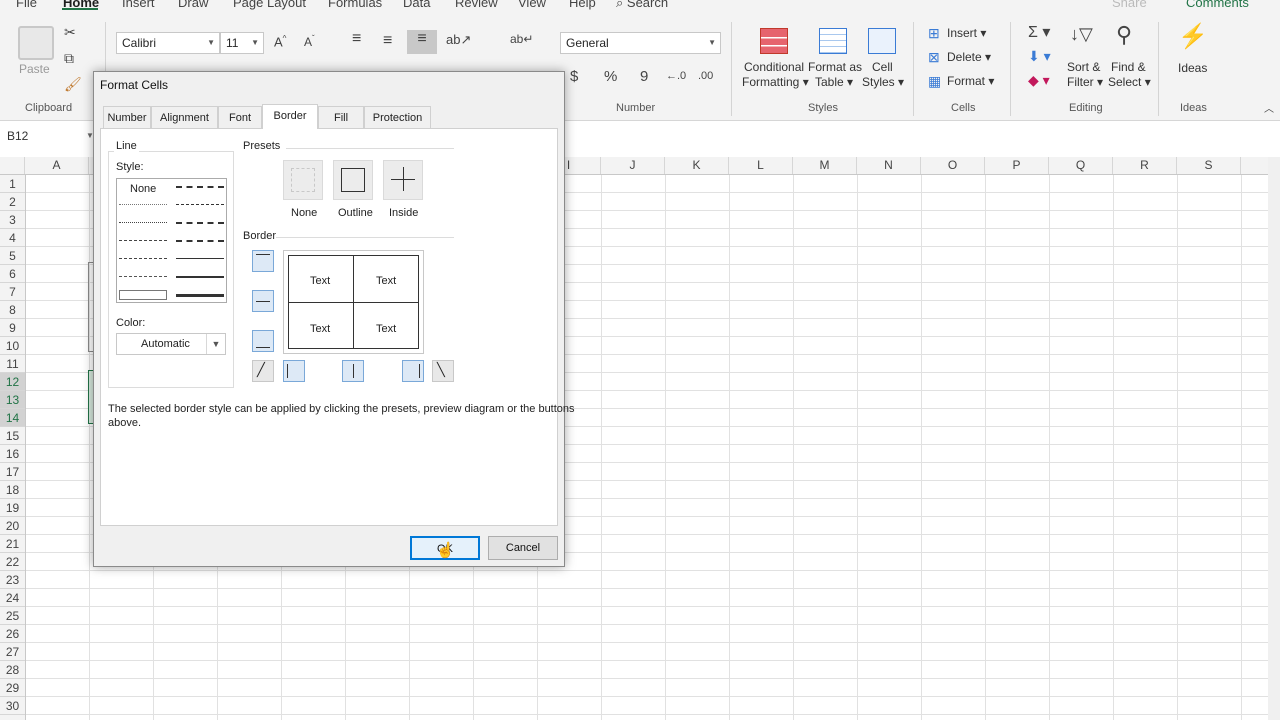 The width and height of the screenshot is (1280, 720). What do you see at coordinates (12, 184) in the screenshot?
I see `row-header-1: 1` at bounding box center [12, 184].